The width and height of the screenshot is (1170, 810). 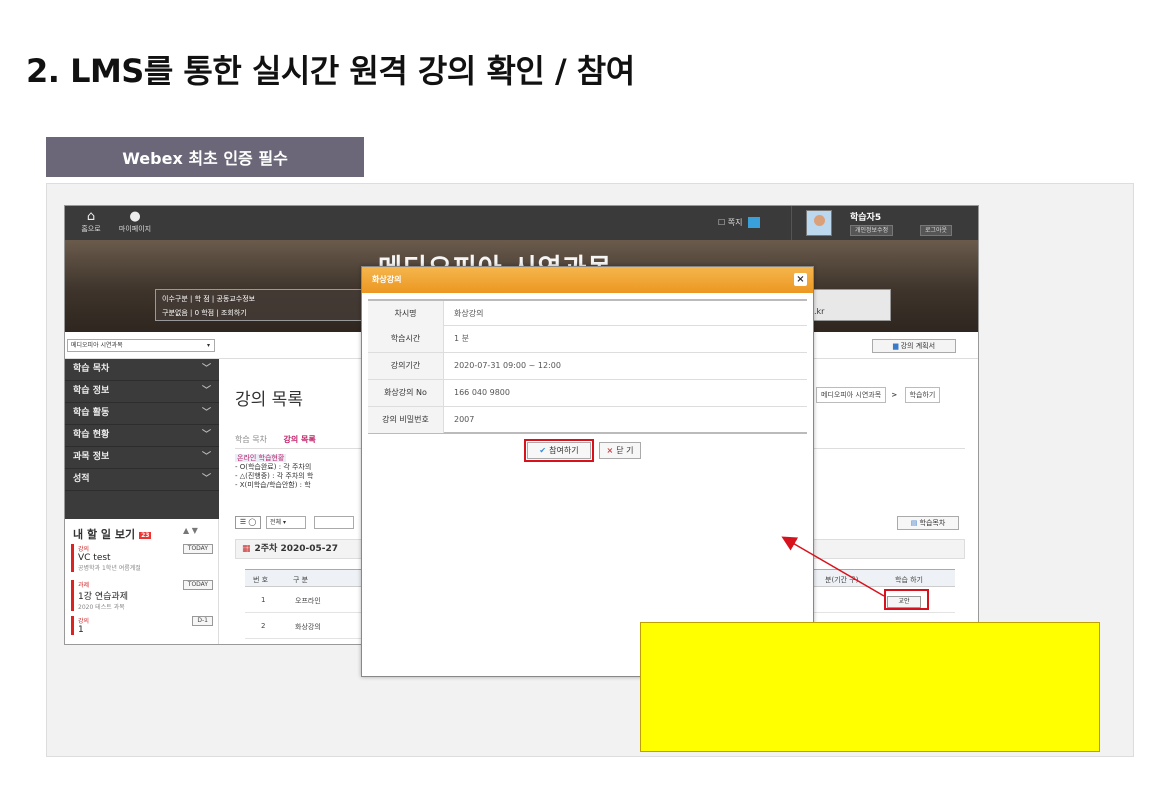 I want to click on top-bar: ⌂ 홈으로 ● 마이페이지 ☐ 쪽지 학습자5 개인정보수정 로그아웃, so click(x=521, y=223).